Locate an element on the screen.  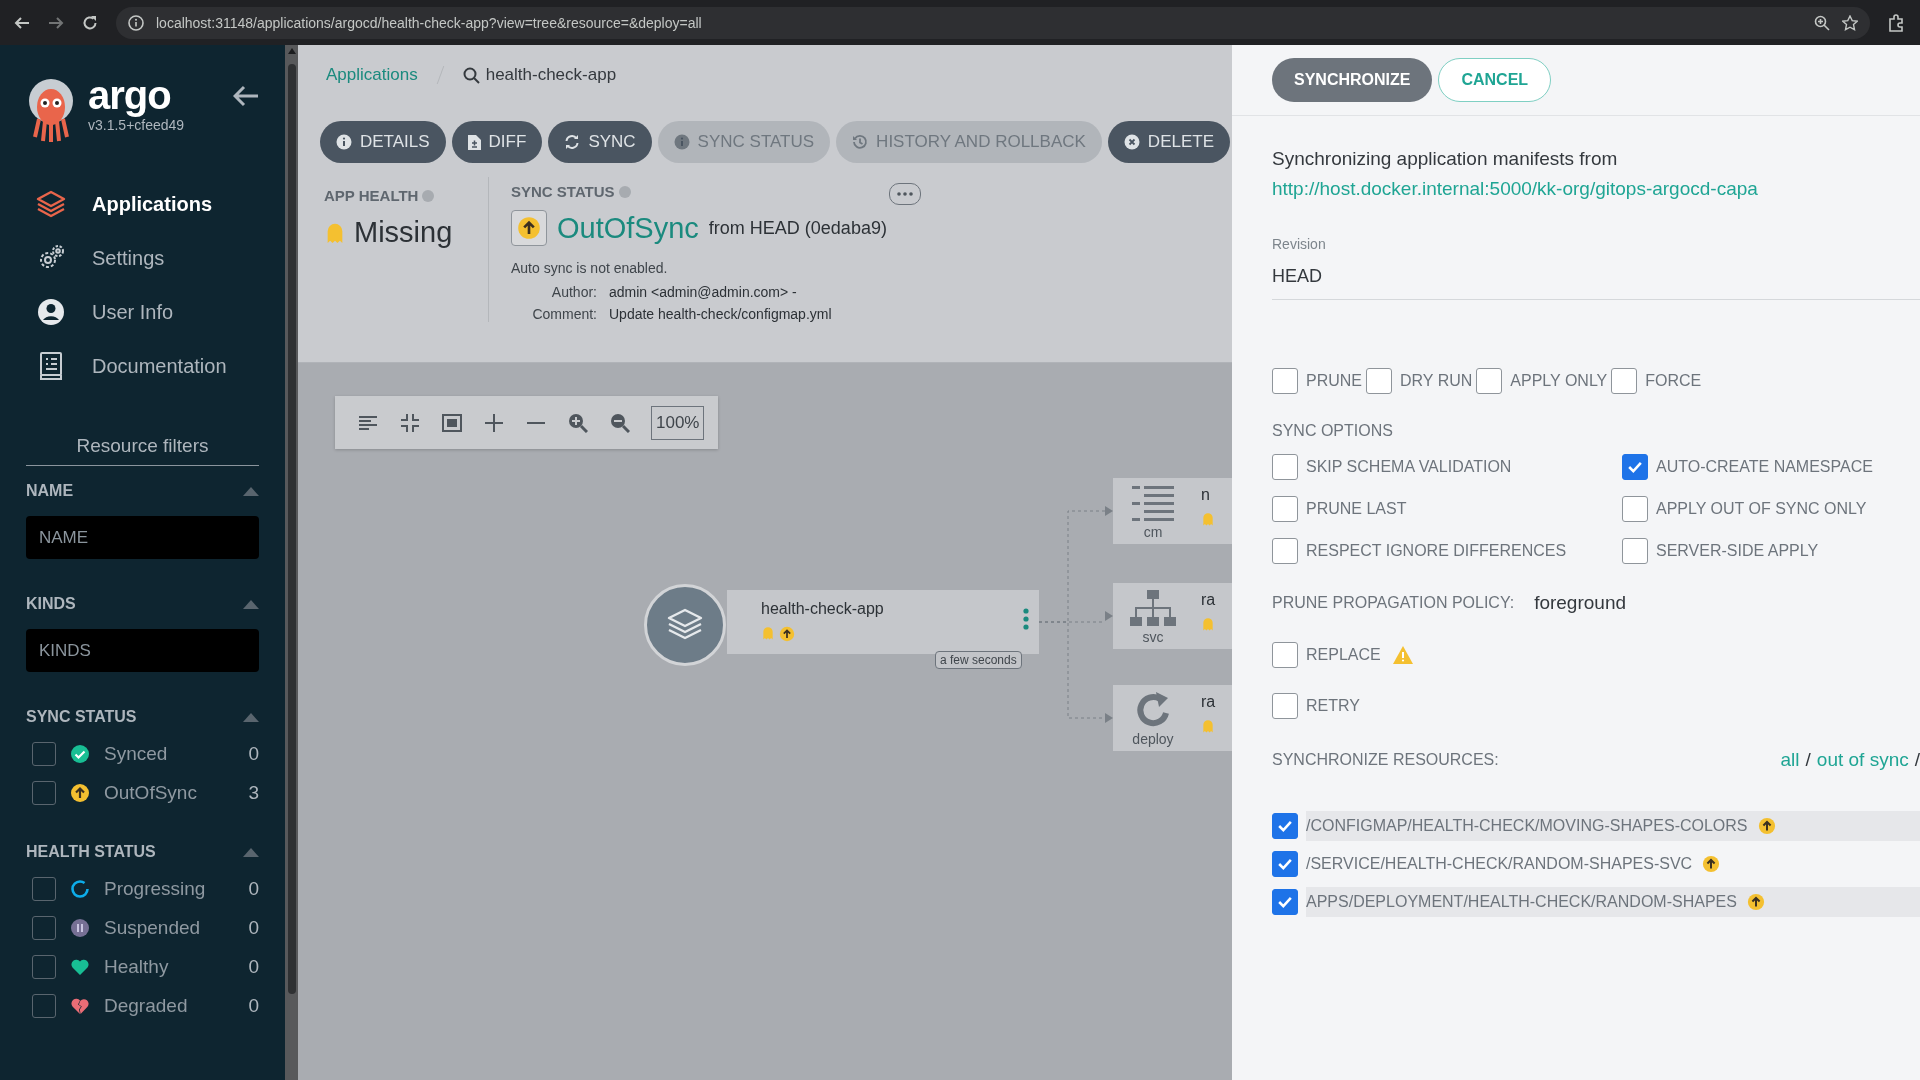
extensions-icon is located at coordinates (1897, 22).